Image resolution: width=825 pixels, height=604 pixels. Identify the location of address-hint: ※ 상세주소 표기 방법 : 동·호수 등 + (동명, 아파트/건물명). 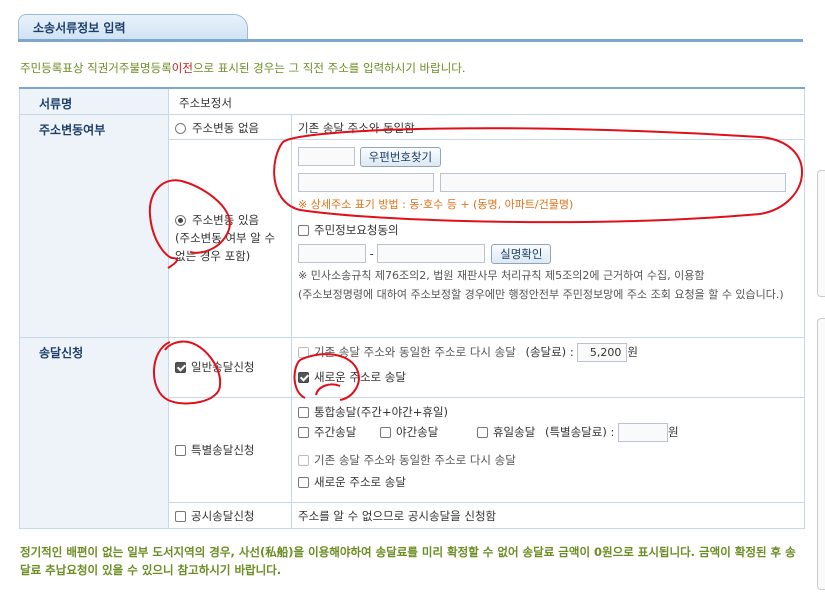
(436, 204).